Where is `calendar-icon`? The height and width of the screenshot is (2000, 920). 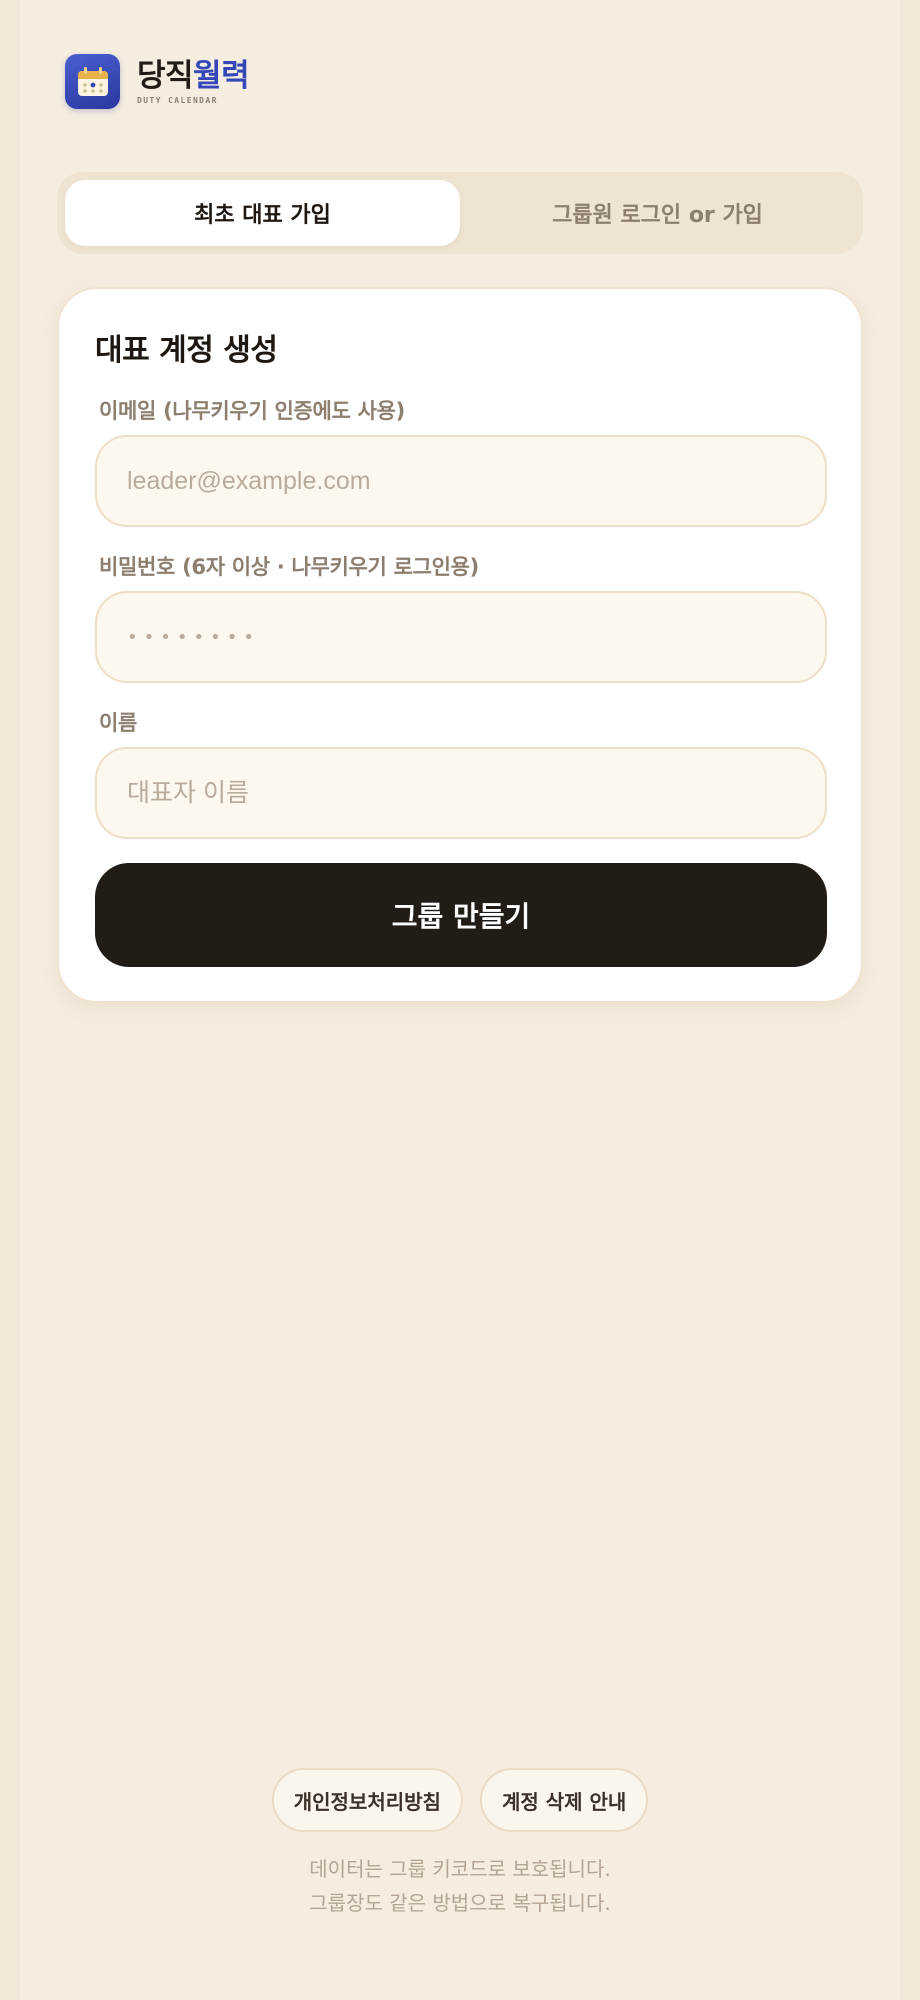 calendar-icon is located at coordinates (92, 81).